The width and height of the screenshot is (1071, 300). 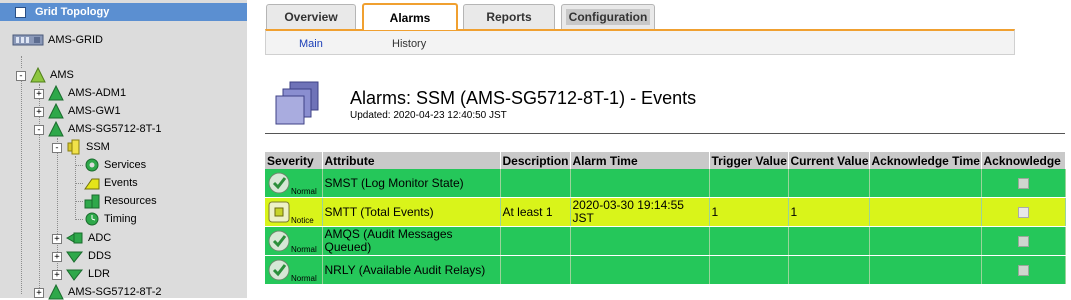 I want to click on tree-node-ssm: SSM, so click(x=88, y=147).